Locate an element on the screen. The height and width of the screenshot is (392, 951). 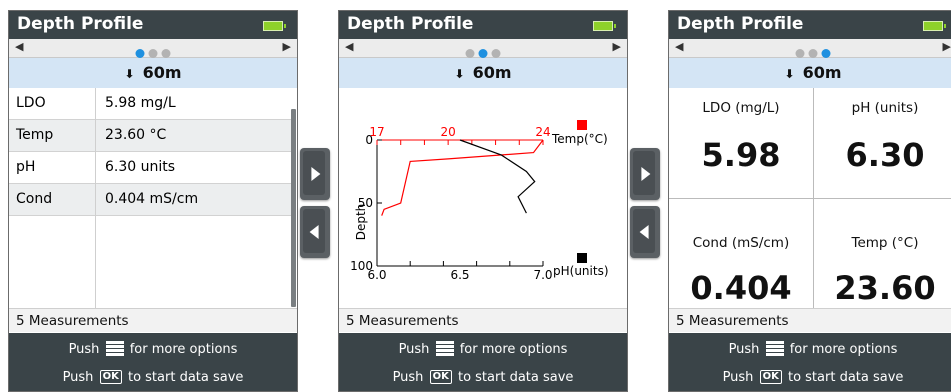
right-arrow-icon is located at coordinates (646, 174).